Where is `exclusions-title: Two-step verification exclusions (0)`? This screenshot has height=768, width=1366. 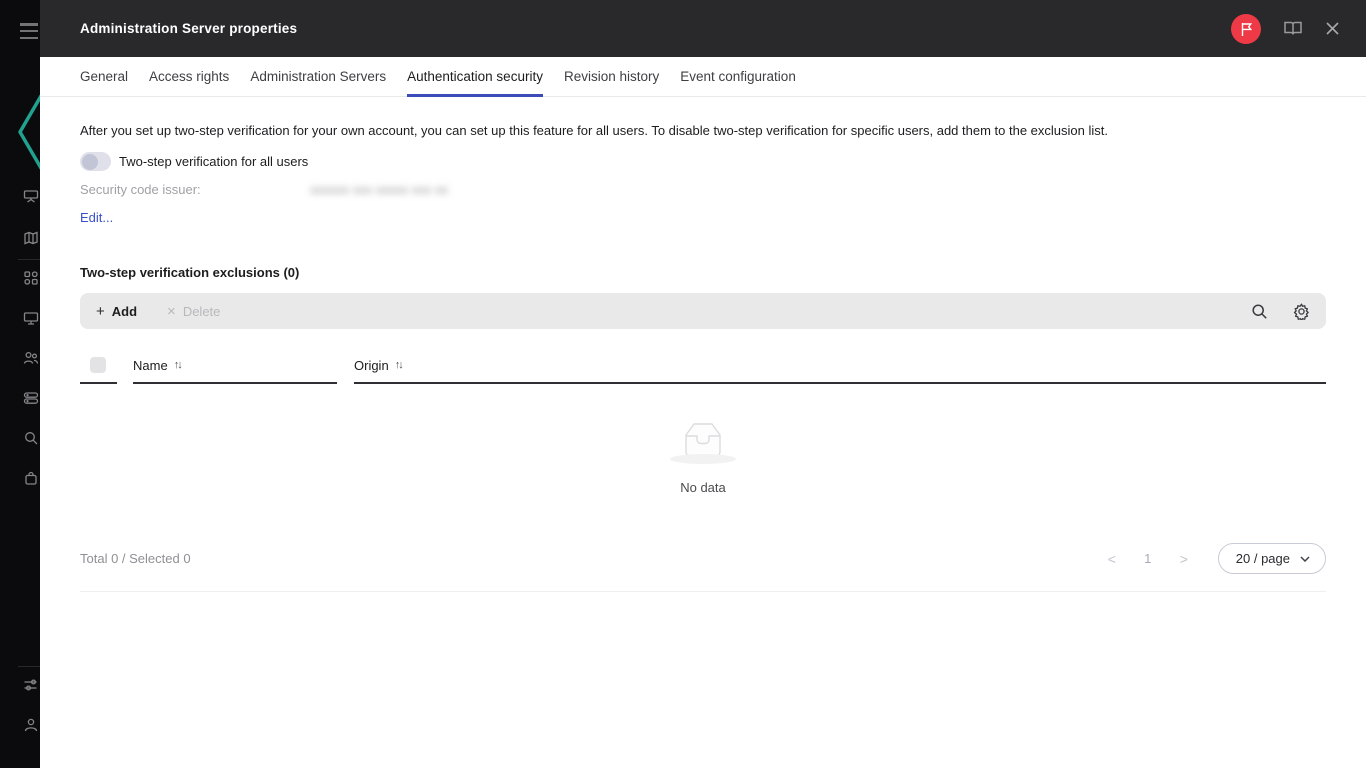 exclusions-title: Two-step verification exclusions (0) is located at coordinates (190, 272).